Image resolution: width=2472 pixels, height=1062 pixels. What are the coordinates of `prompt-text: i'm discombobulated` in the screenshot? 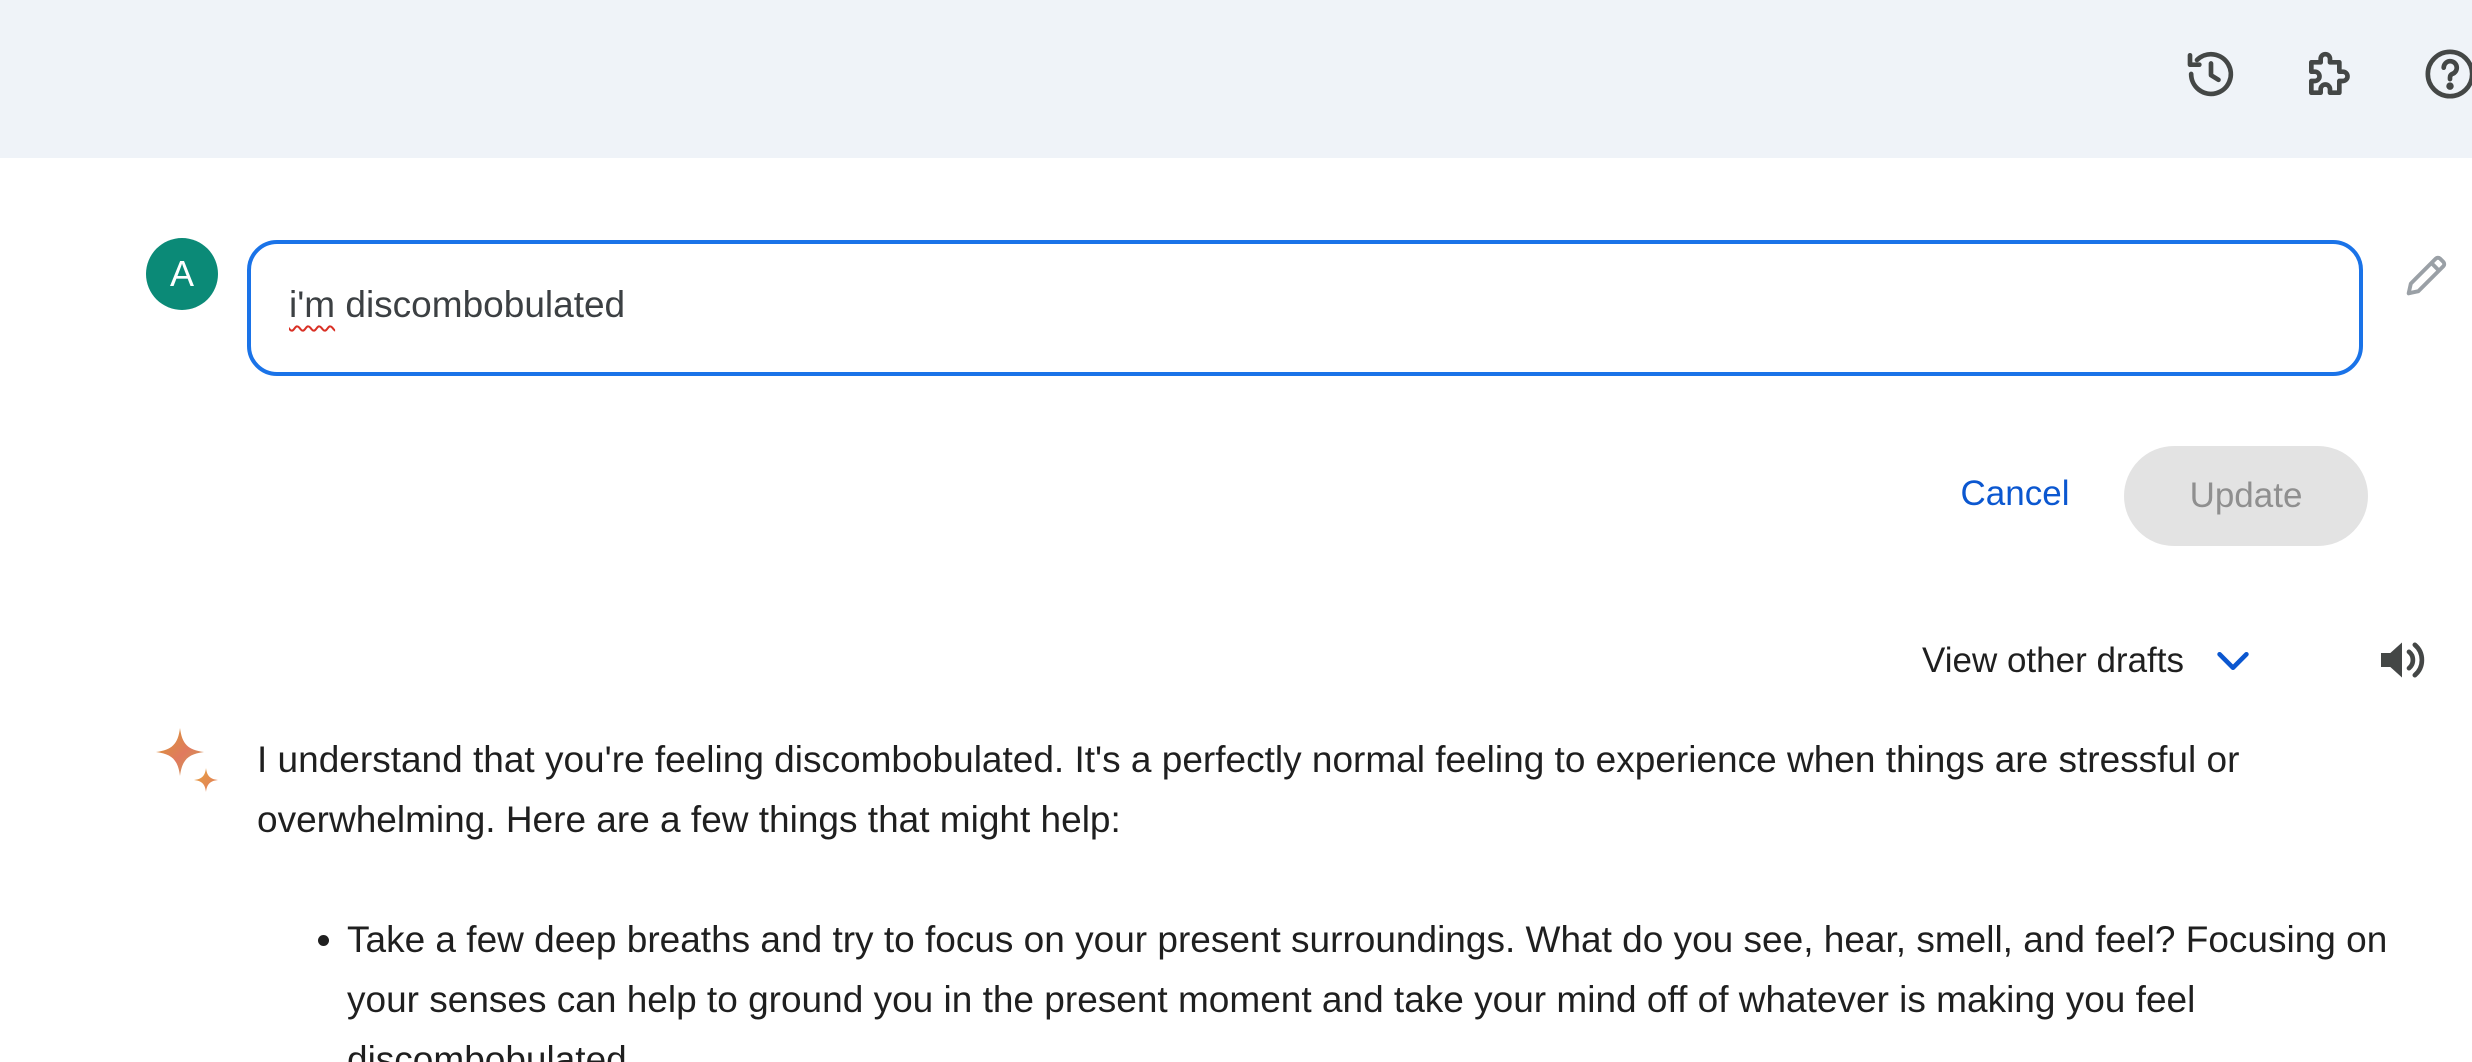 It's located at (457, 305).